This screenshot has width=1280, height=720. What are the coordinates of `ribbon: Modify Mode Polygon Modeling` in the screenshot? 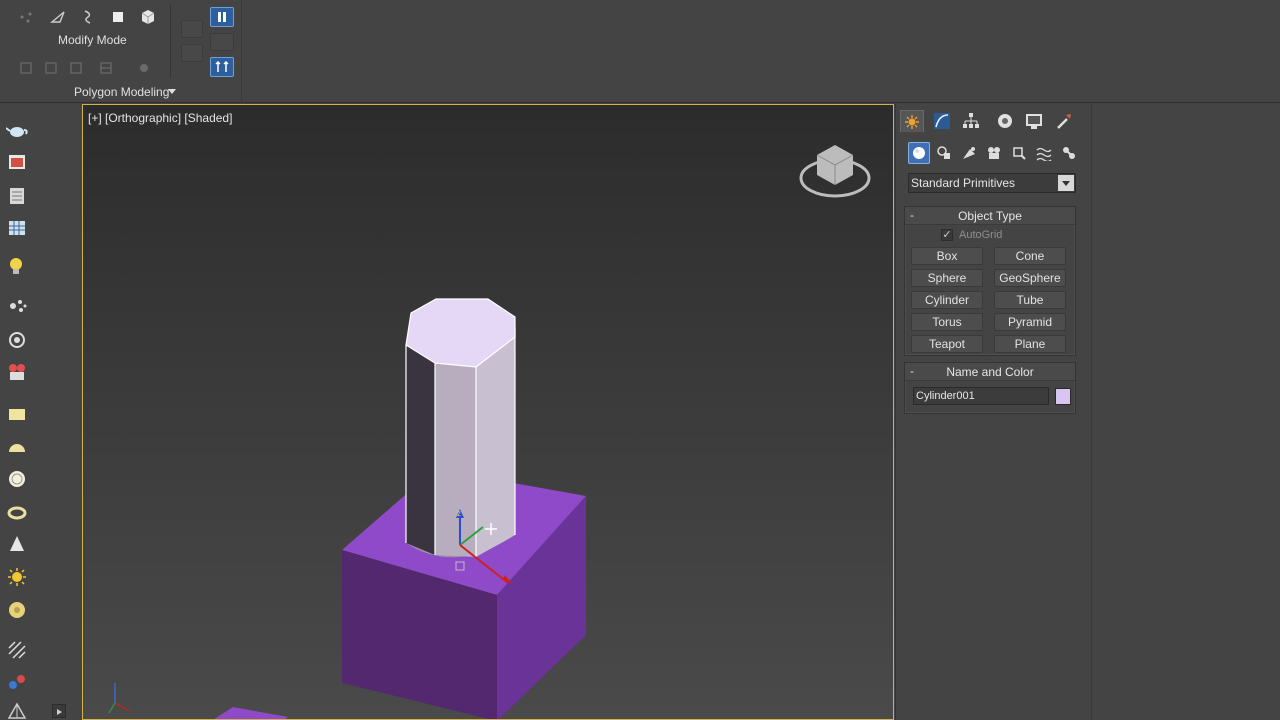 It's located at (640, 51).